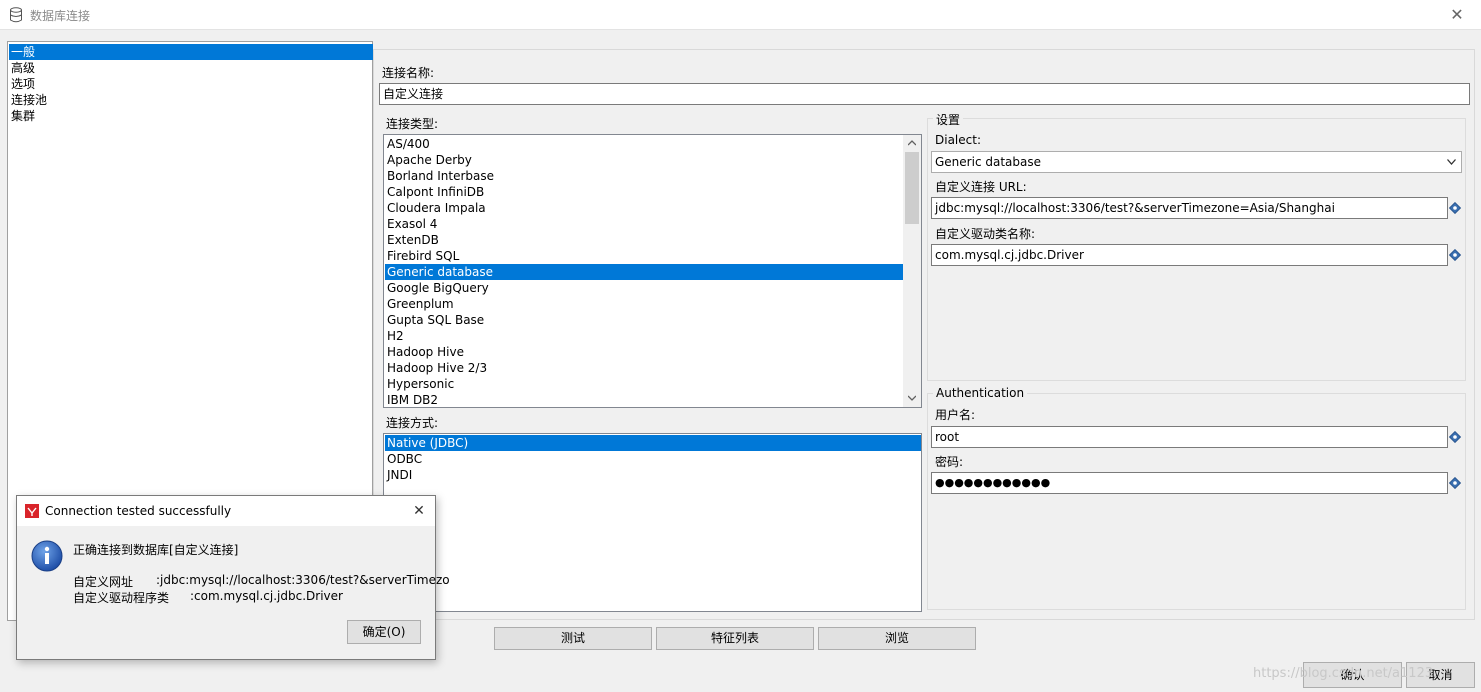  I want to click on list-item: Borland Interbase, so click(645, 176).